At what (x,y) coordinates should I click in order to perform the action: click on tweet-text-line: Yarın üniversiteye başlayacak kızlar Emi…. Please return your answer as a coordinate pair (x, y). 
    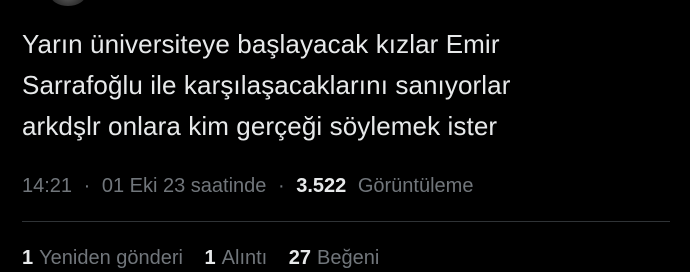
    Looking at the image, I should click on (261, 44).